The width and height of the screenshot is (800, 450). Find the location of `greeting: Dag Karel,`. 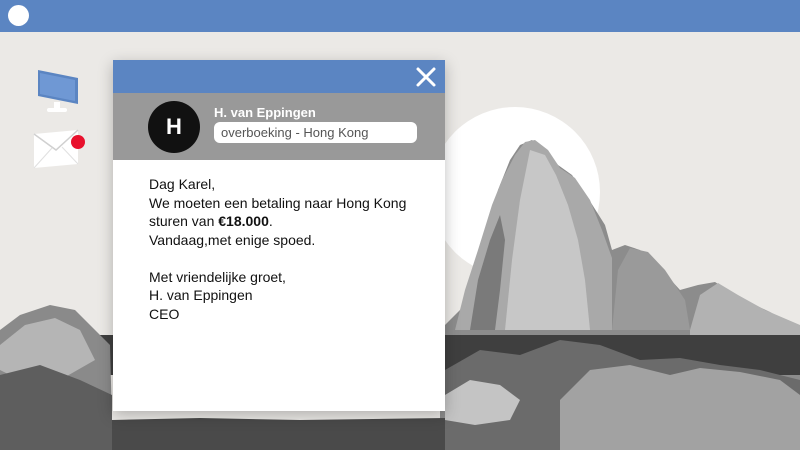

greeting: Dag Karel, is located at coordinates (182, 184).